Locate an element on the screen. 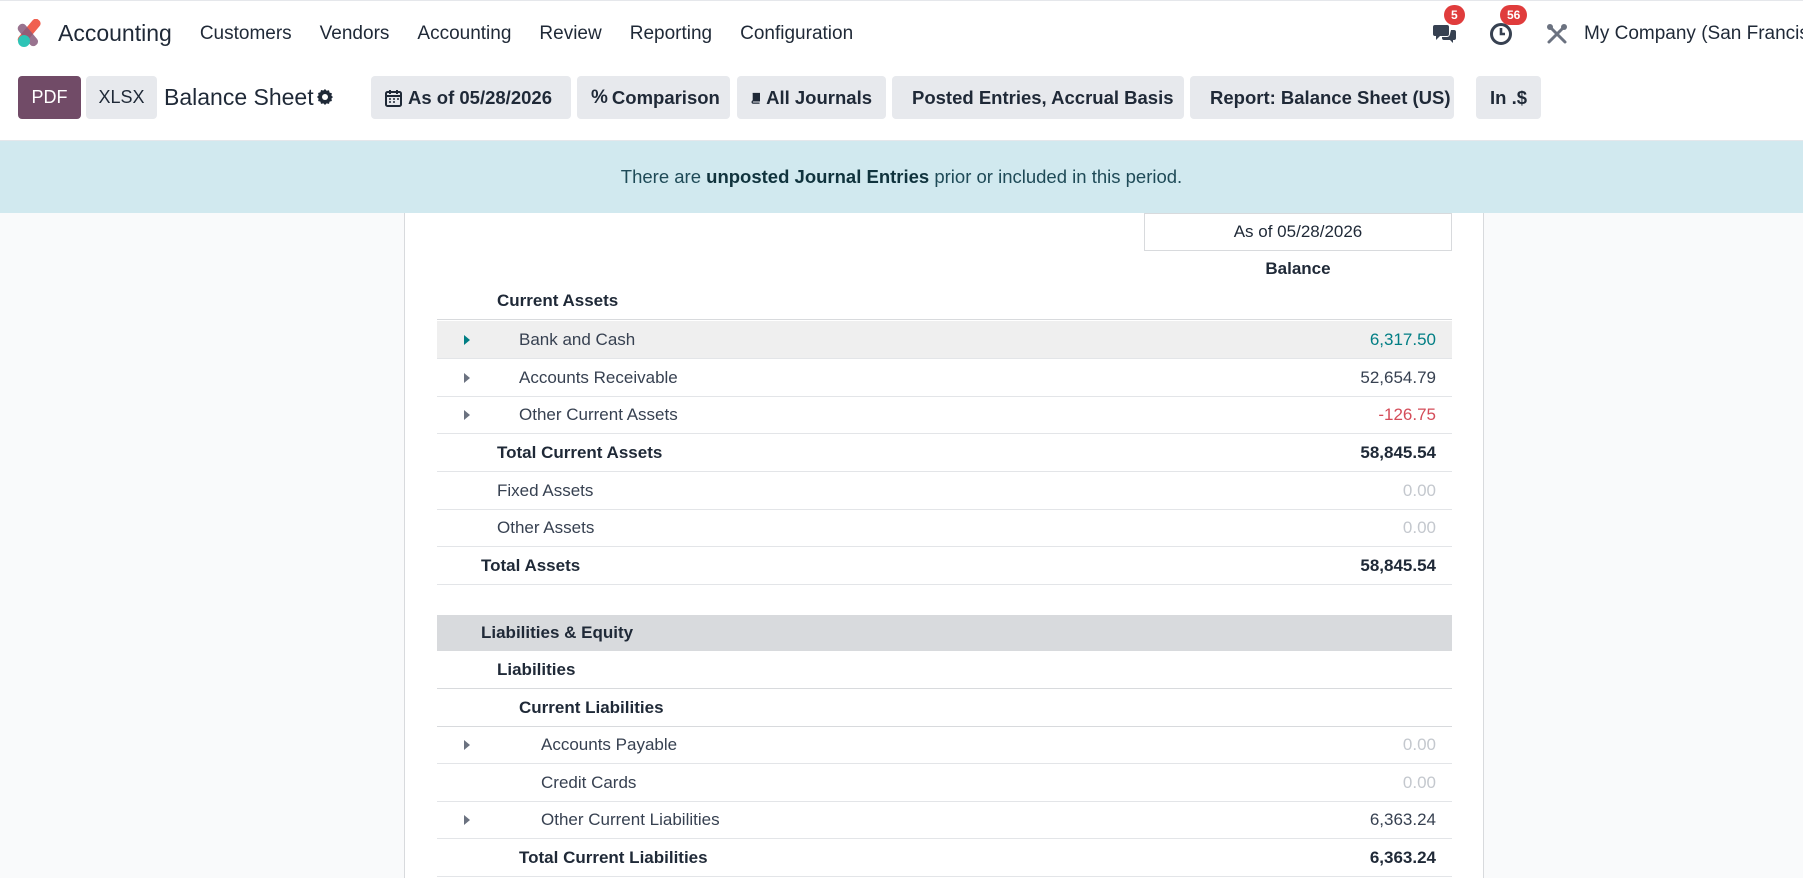  currency-filter-button: In .$ is located at coordinates (1508, 97).